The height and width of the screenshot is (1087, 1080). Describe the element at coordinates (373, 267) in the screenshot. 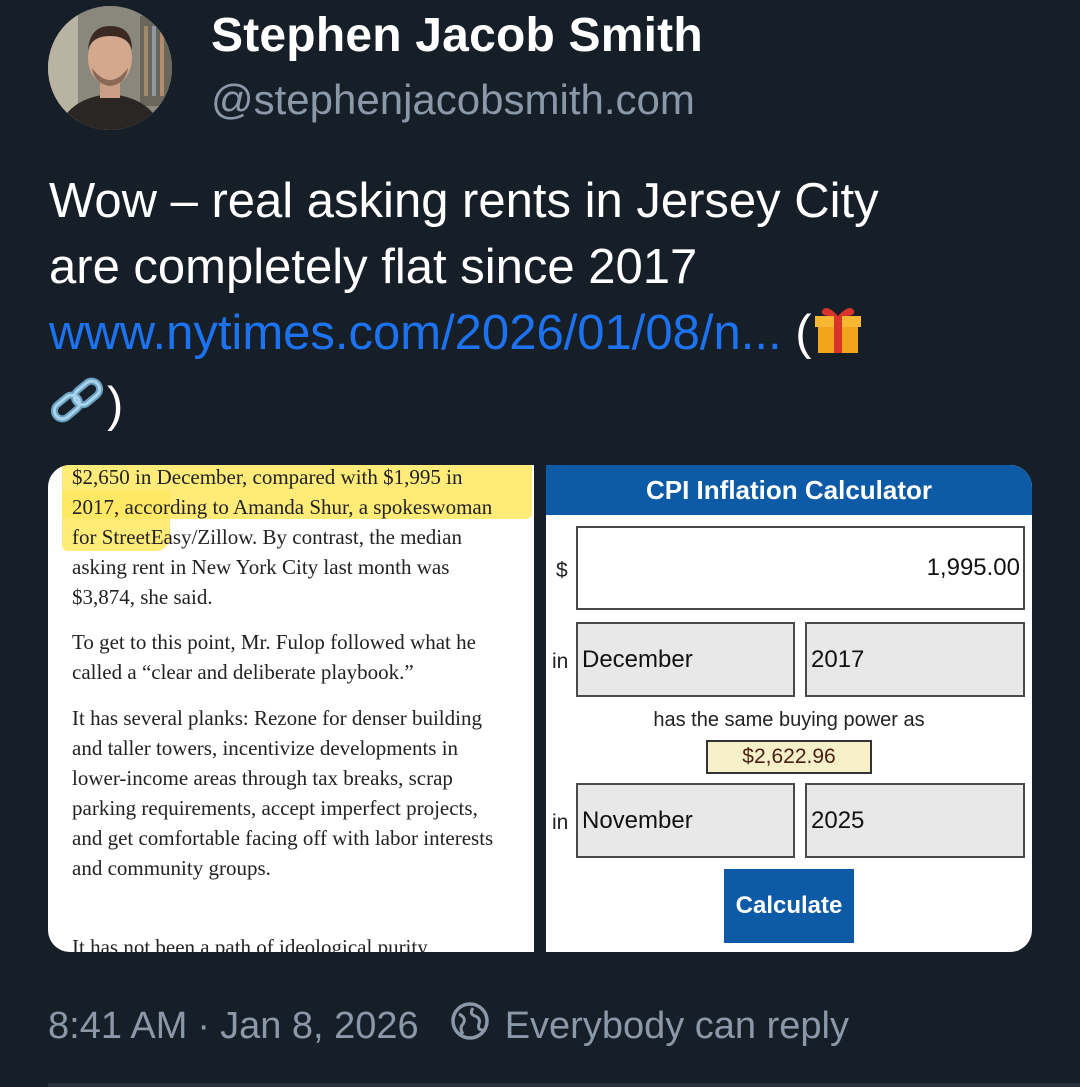

I see `post-text-line: are completely flat since 2017` at that location.